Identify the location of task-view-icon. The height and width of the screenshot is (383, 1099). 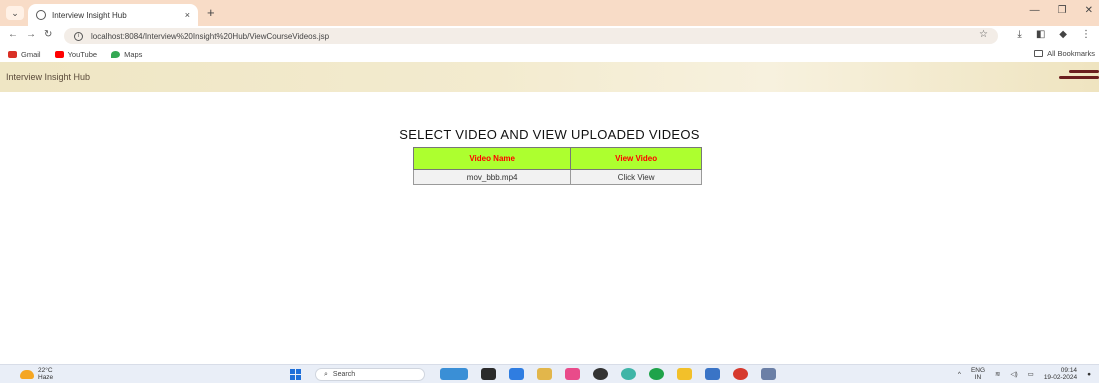
(488, 374).